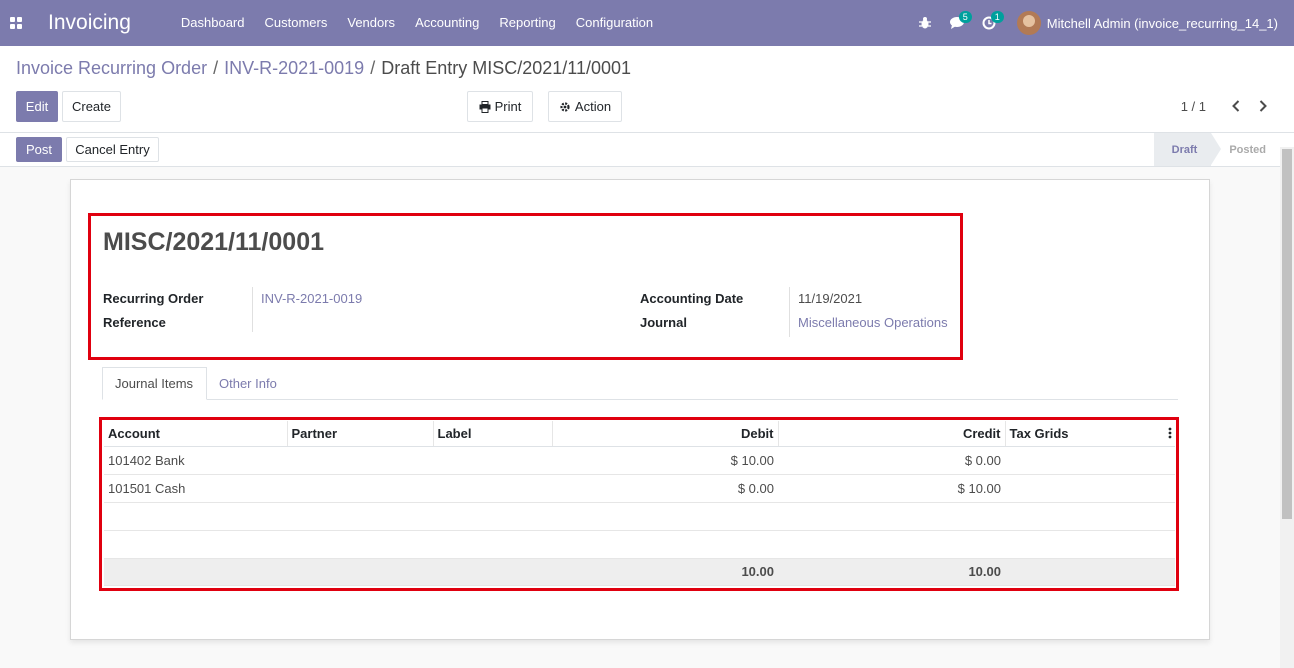 The image size is (1294, 668). What do you see at coordinates (371, 23) in the screenshot?
I see `menu-vendors: Vendors` at bounding box center [371, 23].